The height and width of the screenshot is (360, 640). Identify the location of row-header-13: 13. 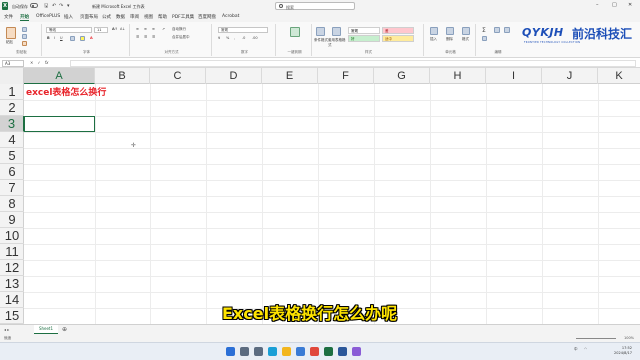
(12, 284).